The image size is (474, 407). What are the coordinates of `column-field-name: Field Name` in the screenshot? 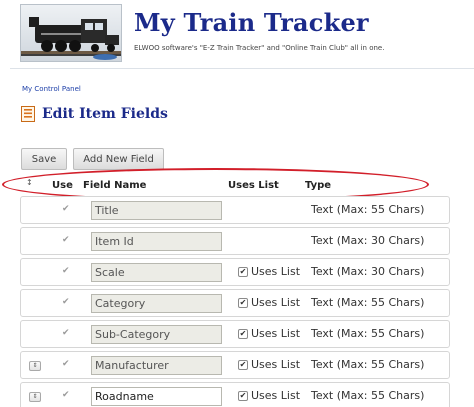 It's located at (115, 185).